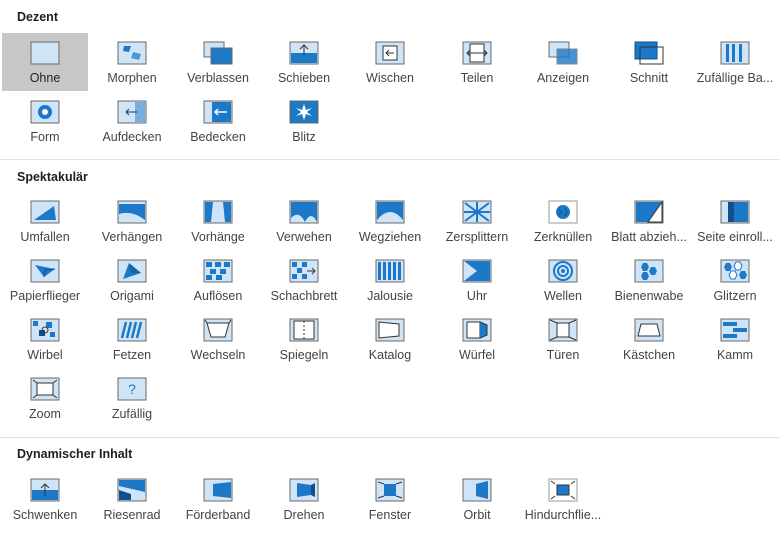 This screenshot has width=780, height=546. What do you see at coordinates (390, 296) in the screenshot?
I see `transition-label: Jalousie` at bounding box center [390, 296].